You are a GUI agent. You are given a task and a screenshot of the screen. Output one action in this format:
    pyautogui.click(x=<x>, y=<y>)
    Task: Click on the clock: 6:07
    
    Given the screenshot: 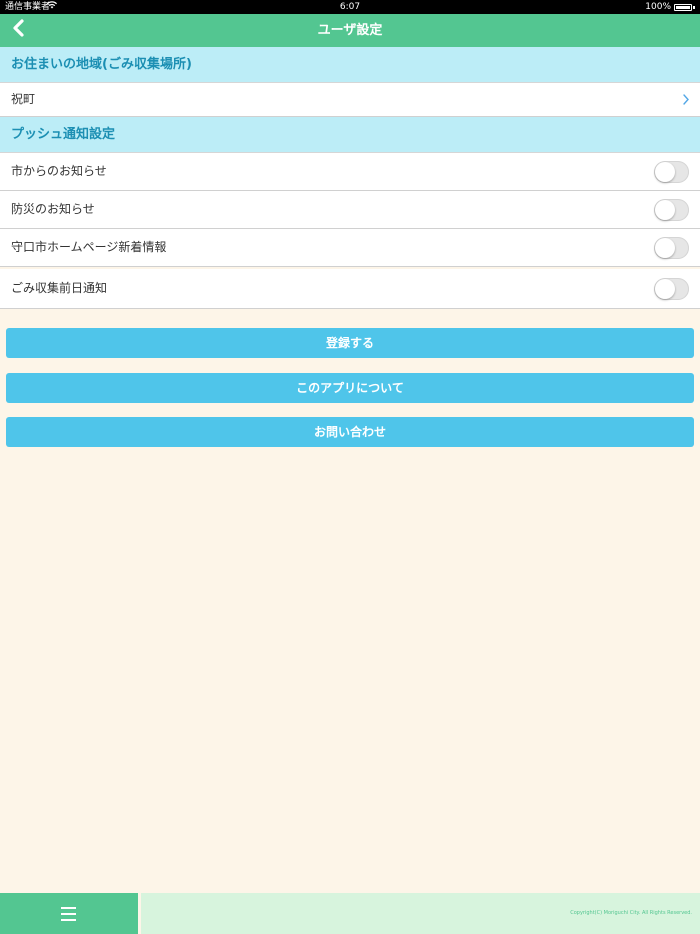 What is the action you would take?
    pyautogui.click(x=350, y=7)
    